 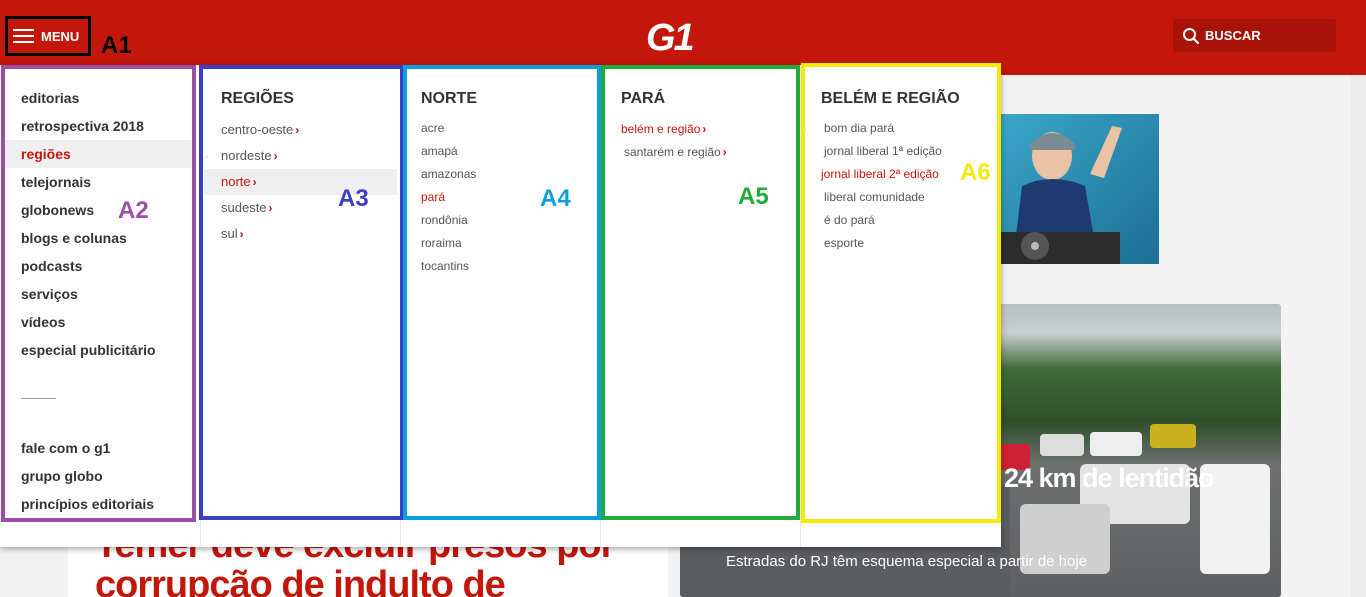 I want to click on annotation-box-a4, so click(x=502, y=292).